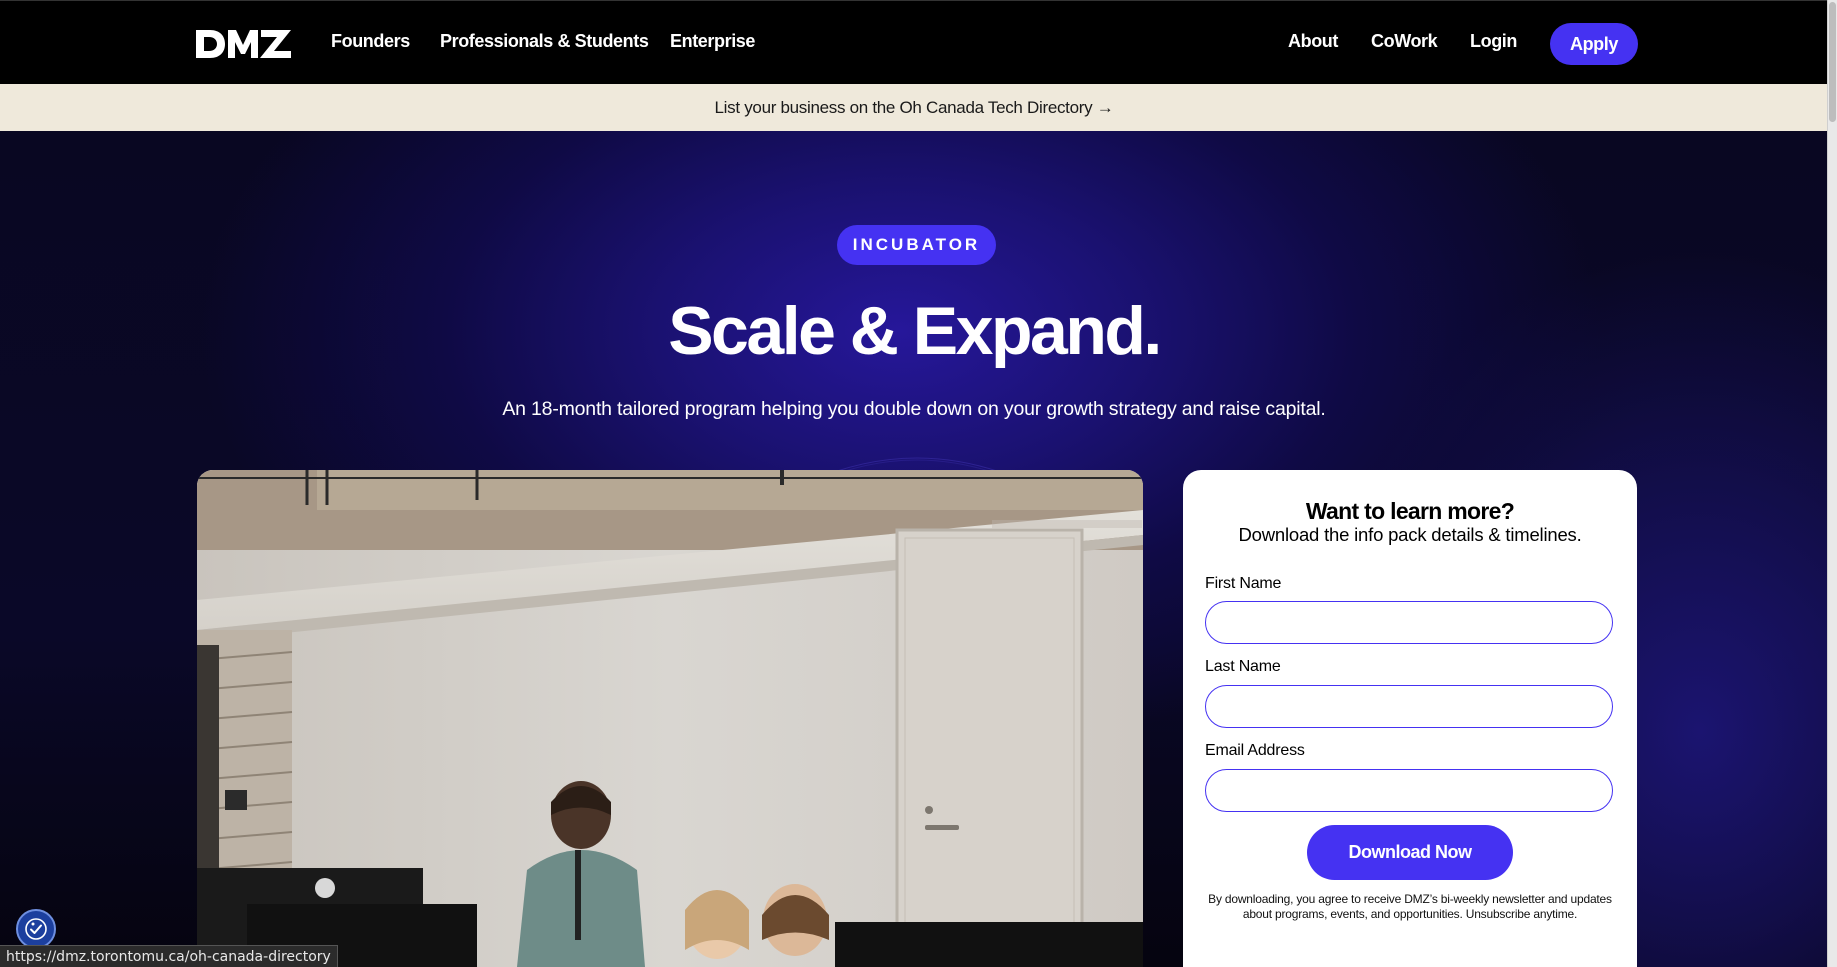 This screenshot has height=967, width=1837. Describe the element at coordinates (1410, 511) in the screenshot. I see `form-title: Want to learn more?` at that location.